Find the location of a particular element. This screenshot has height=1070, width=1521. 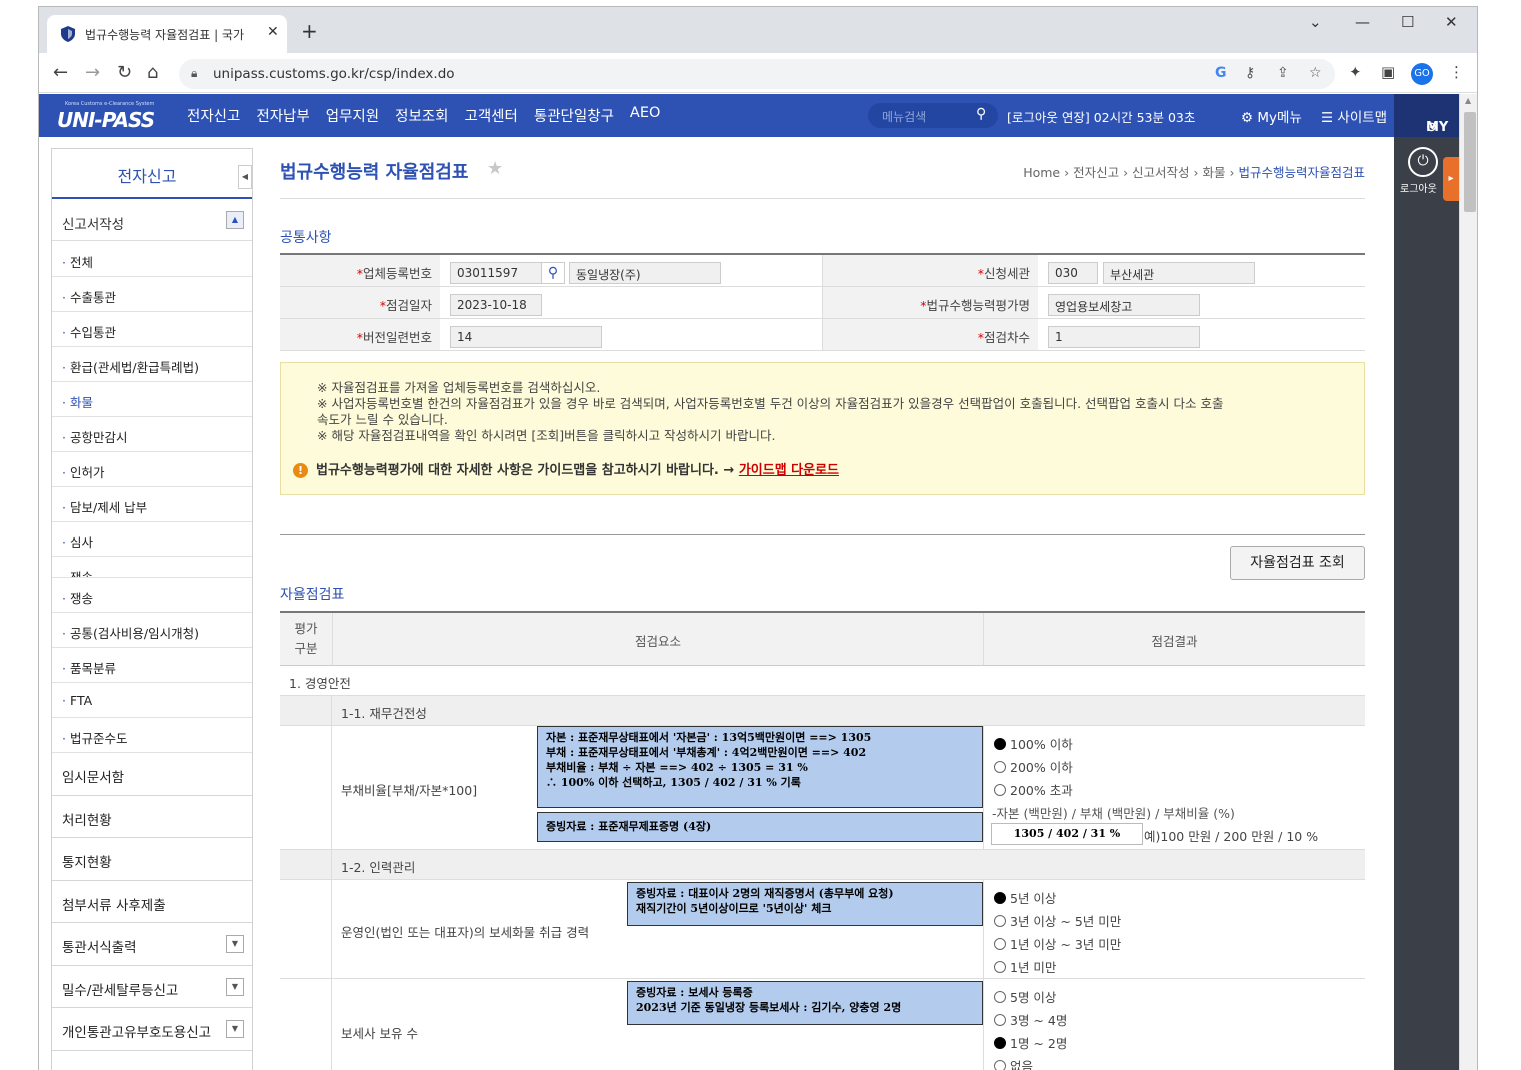

sidebar-main-item: 개인통관고유부호도용신고 ▼ is located at coordinates (152, 1029).